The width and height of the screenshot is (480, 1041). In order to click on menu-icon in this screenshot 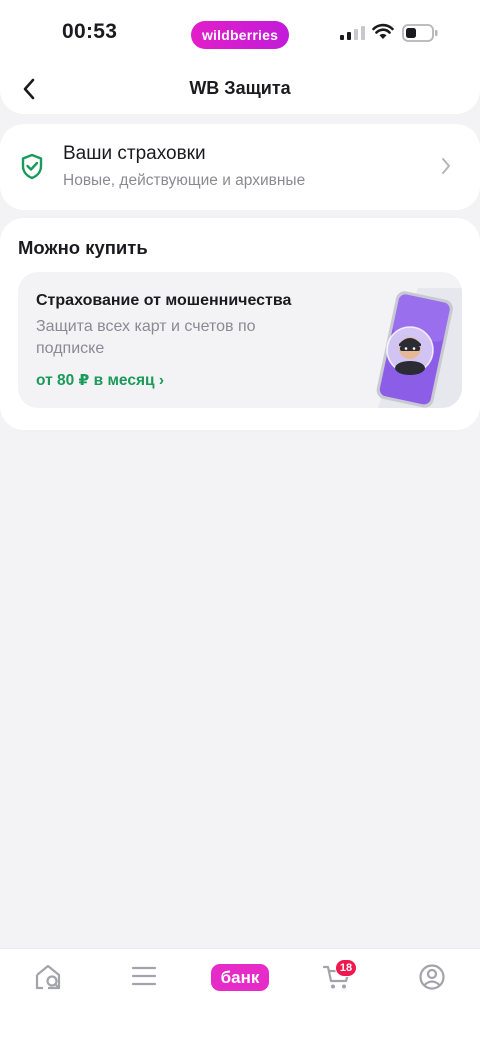, I will do `click(144, 976)`.